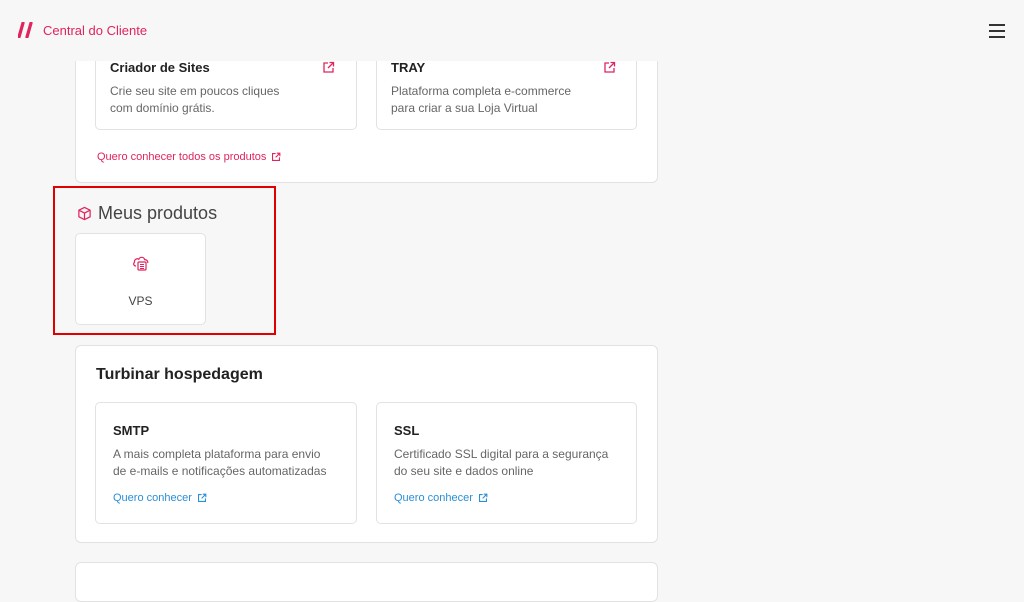 The image size is (1024, 602). I want to click on my-products-heading: Meus produtos, so click(147, 213).